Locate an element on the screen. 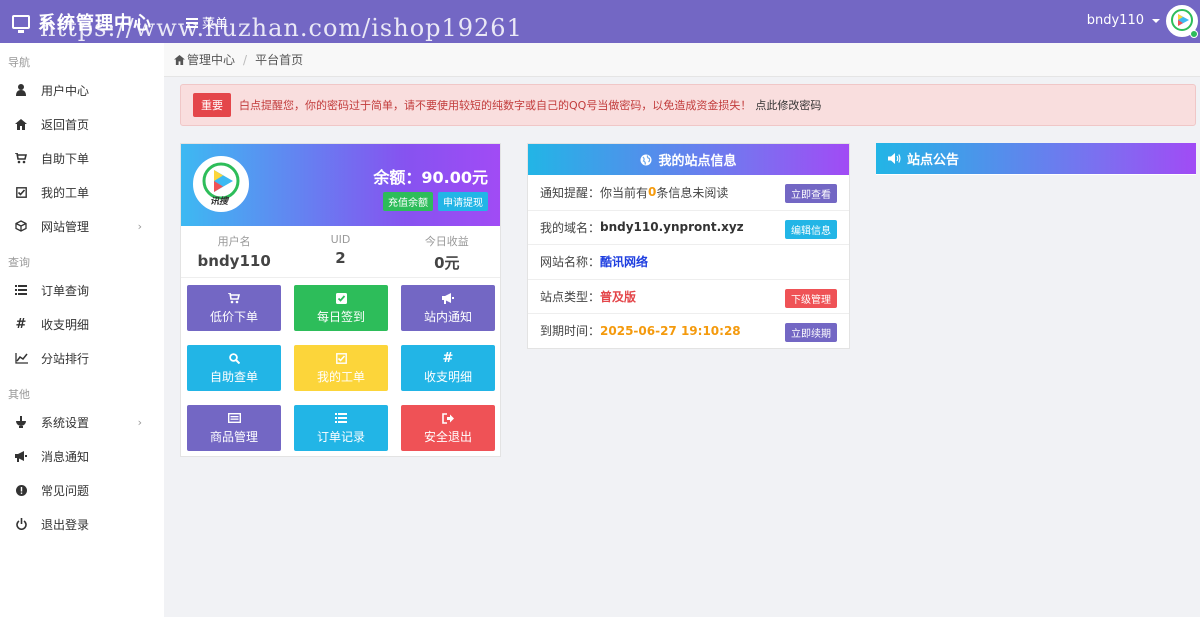 The width and height of the screenshot is (1200, 617). online-status-dot is located at coordinates (1194, 34).